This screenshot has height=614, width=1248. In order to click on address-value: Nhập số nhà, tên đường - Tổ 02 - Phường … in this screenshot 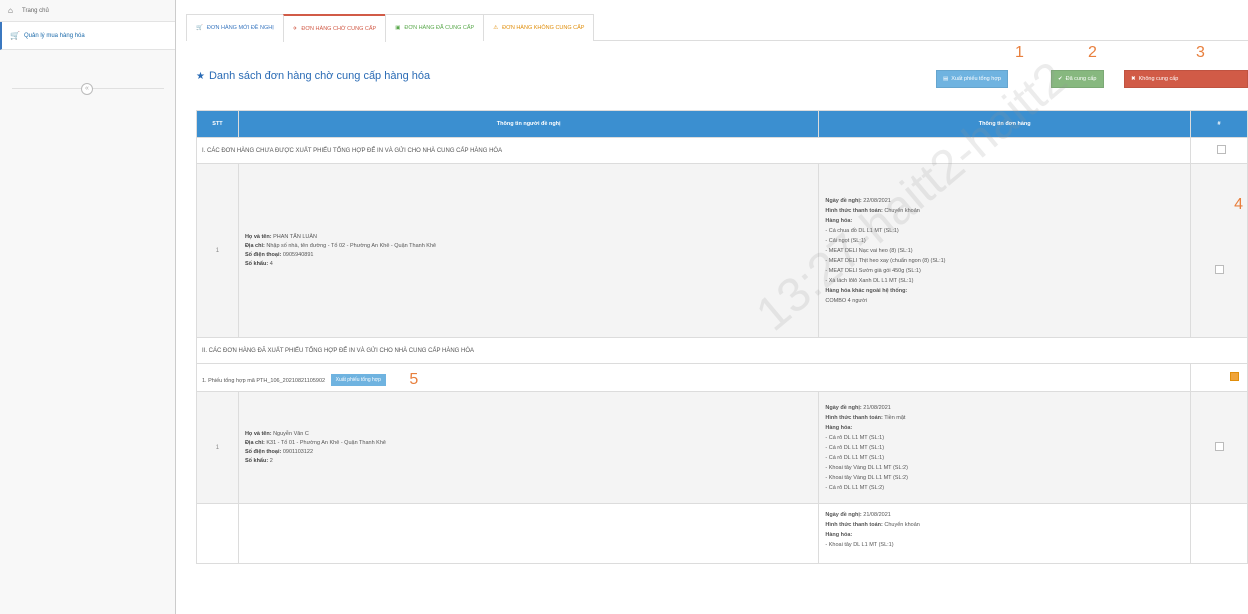, I will do `click(351, 245)`.